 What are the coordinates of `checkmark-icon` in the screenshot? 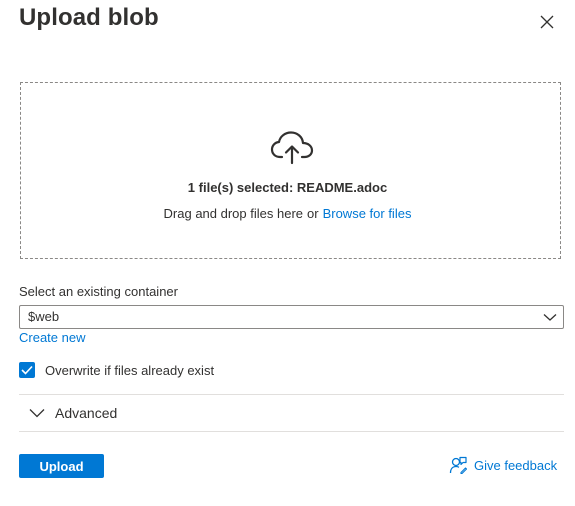 It's located at (27, 370).